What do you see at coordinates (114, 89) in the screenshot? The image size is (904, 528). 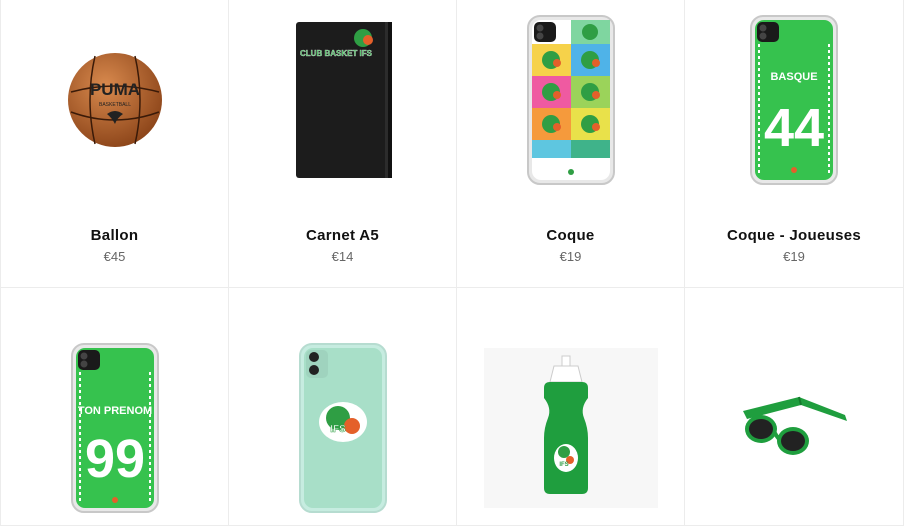 I see `svg-text: PUMA` at bounding box center [114, 89].